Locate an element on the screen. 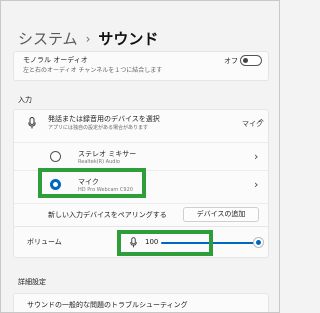 Image resolution: width=320 pixels, height=313 pixels. input-selector-title: 発話または録音用のデバイスを選択 is located at coordinates (104, 119).